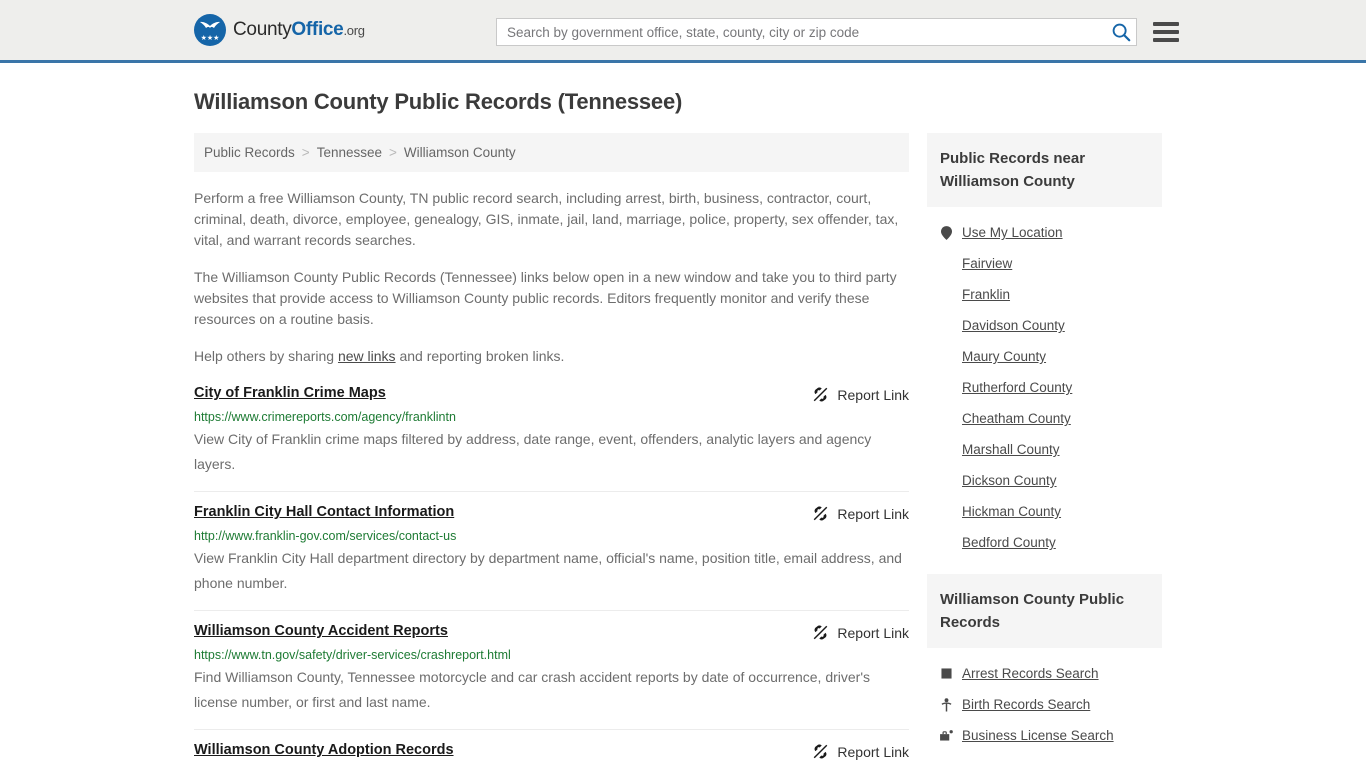  Describe the element at coordinates (1030, 673) in the screenshot. I see `sidebar-records-label: Arrest Records Search` at that location.